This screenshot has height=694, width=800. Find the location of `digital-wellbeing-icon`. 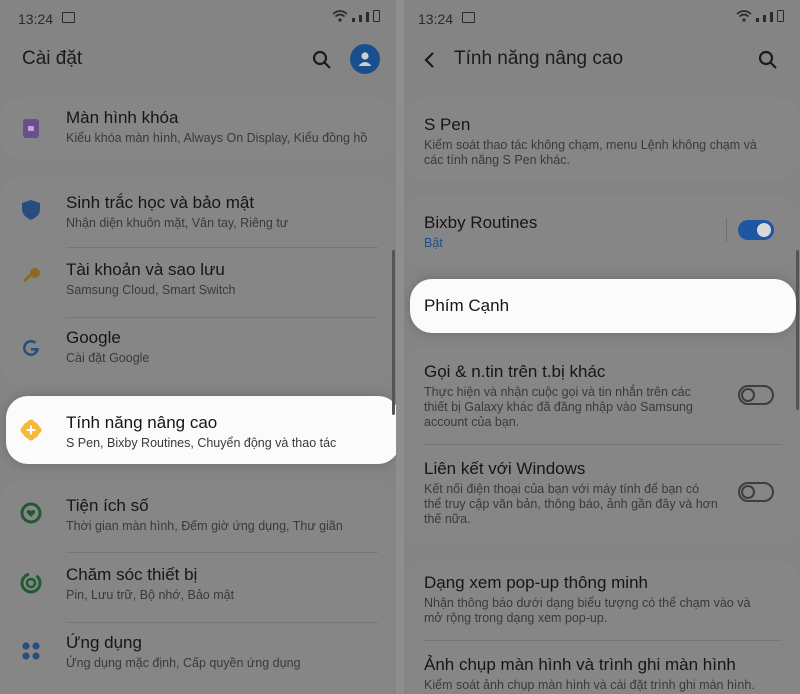

digital-wellbeing-icon is located at coordinates (31, 513).